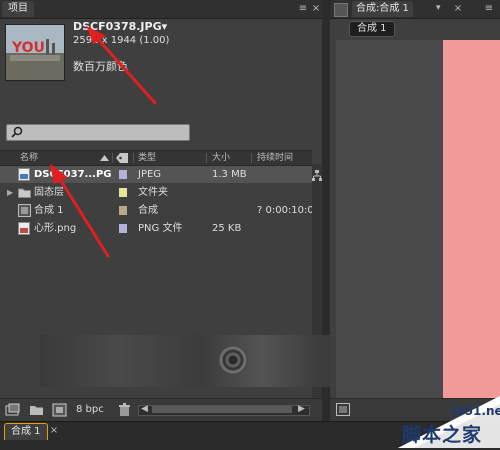 The image size is (500, 450). Describe the element at coordinates (233, 360) in the screenshot. I see `blurred-ring` at that location.